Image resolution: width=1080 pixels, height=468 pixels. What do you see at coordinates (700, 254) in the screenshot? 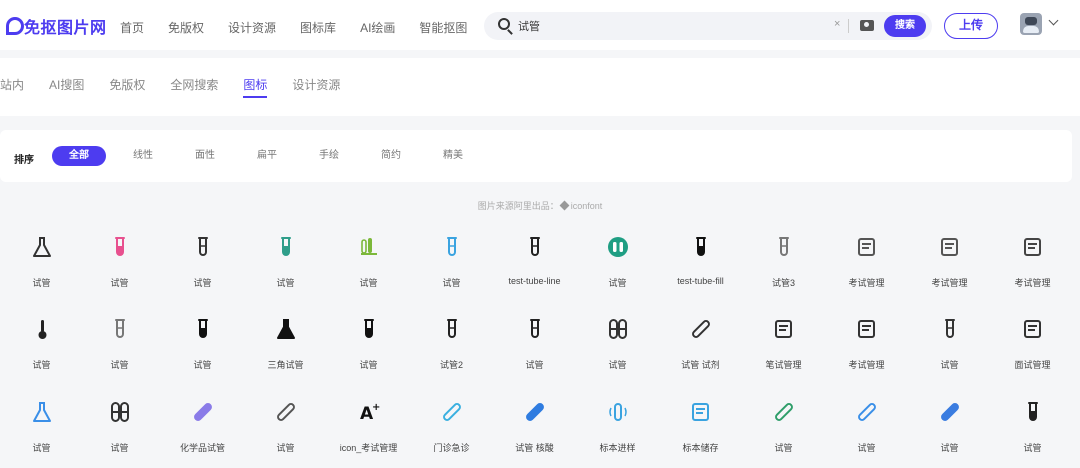
I see `icon-card: test-tube-fill` at bounding box center [700, 254].